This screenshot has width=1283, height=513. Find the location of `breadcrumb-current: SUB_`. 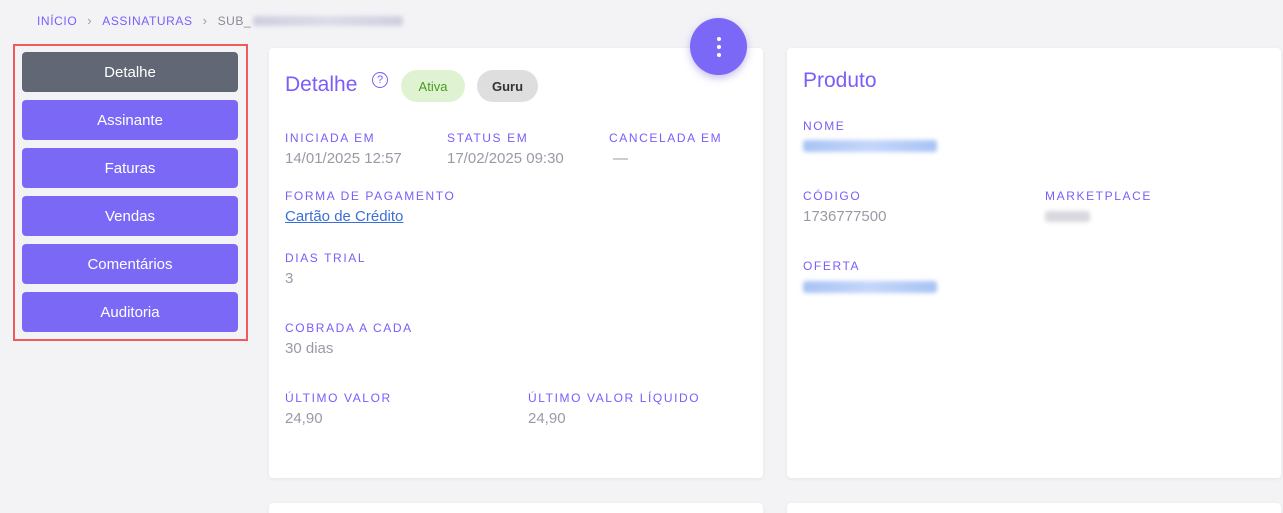

breadcrumb-current: SUB_ is located at coordinates (311, 21).